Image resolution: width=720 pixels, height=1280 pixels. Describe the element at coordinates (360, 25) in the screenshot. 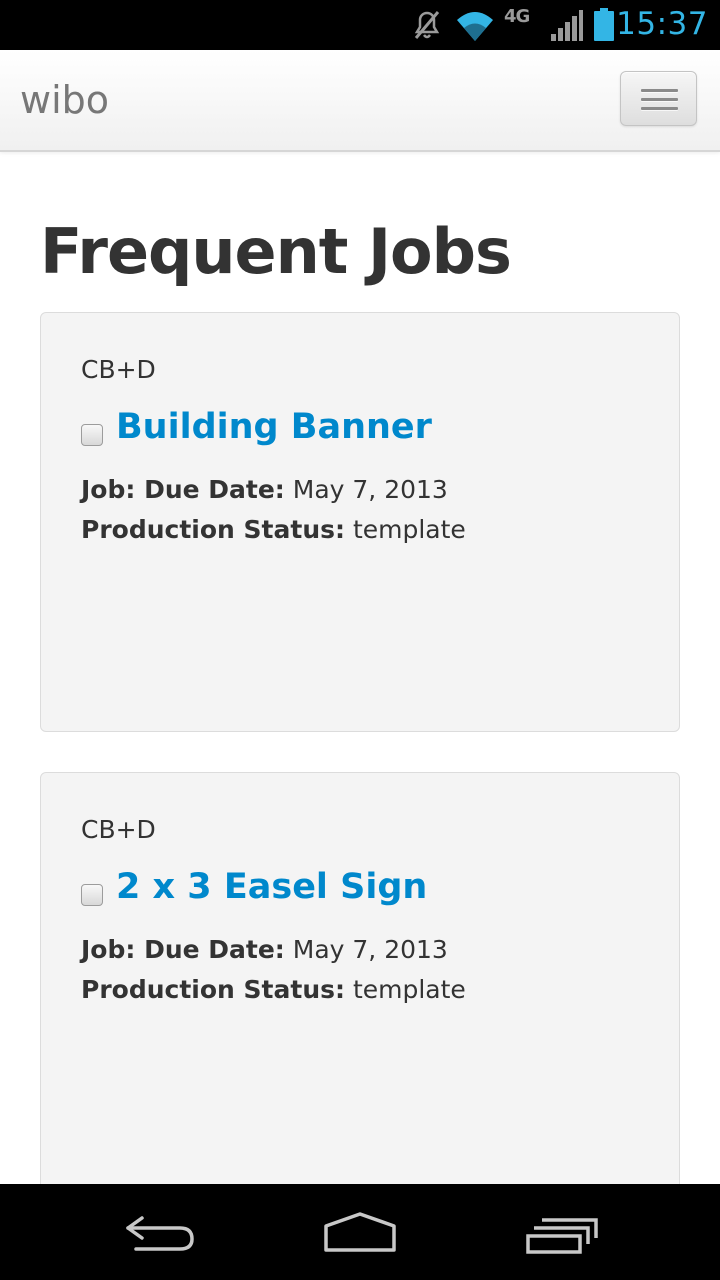

I see `status-bar: 4G 15:37` at that location.